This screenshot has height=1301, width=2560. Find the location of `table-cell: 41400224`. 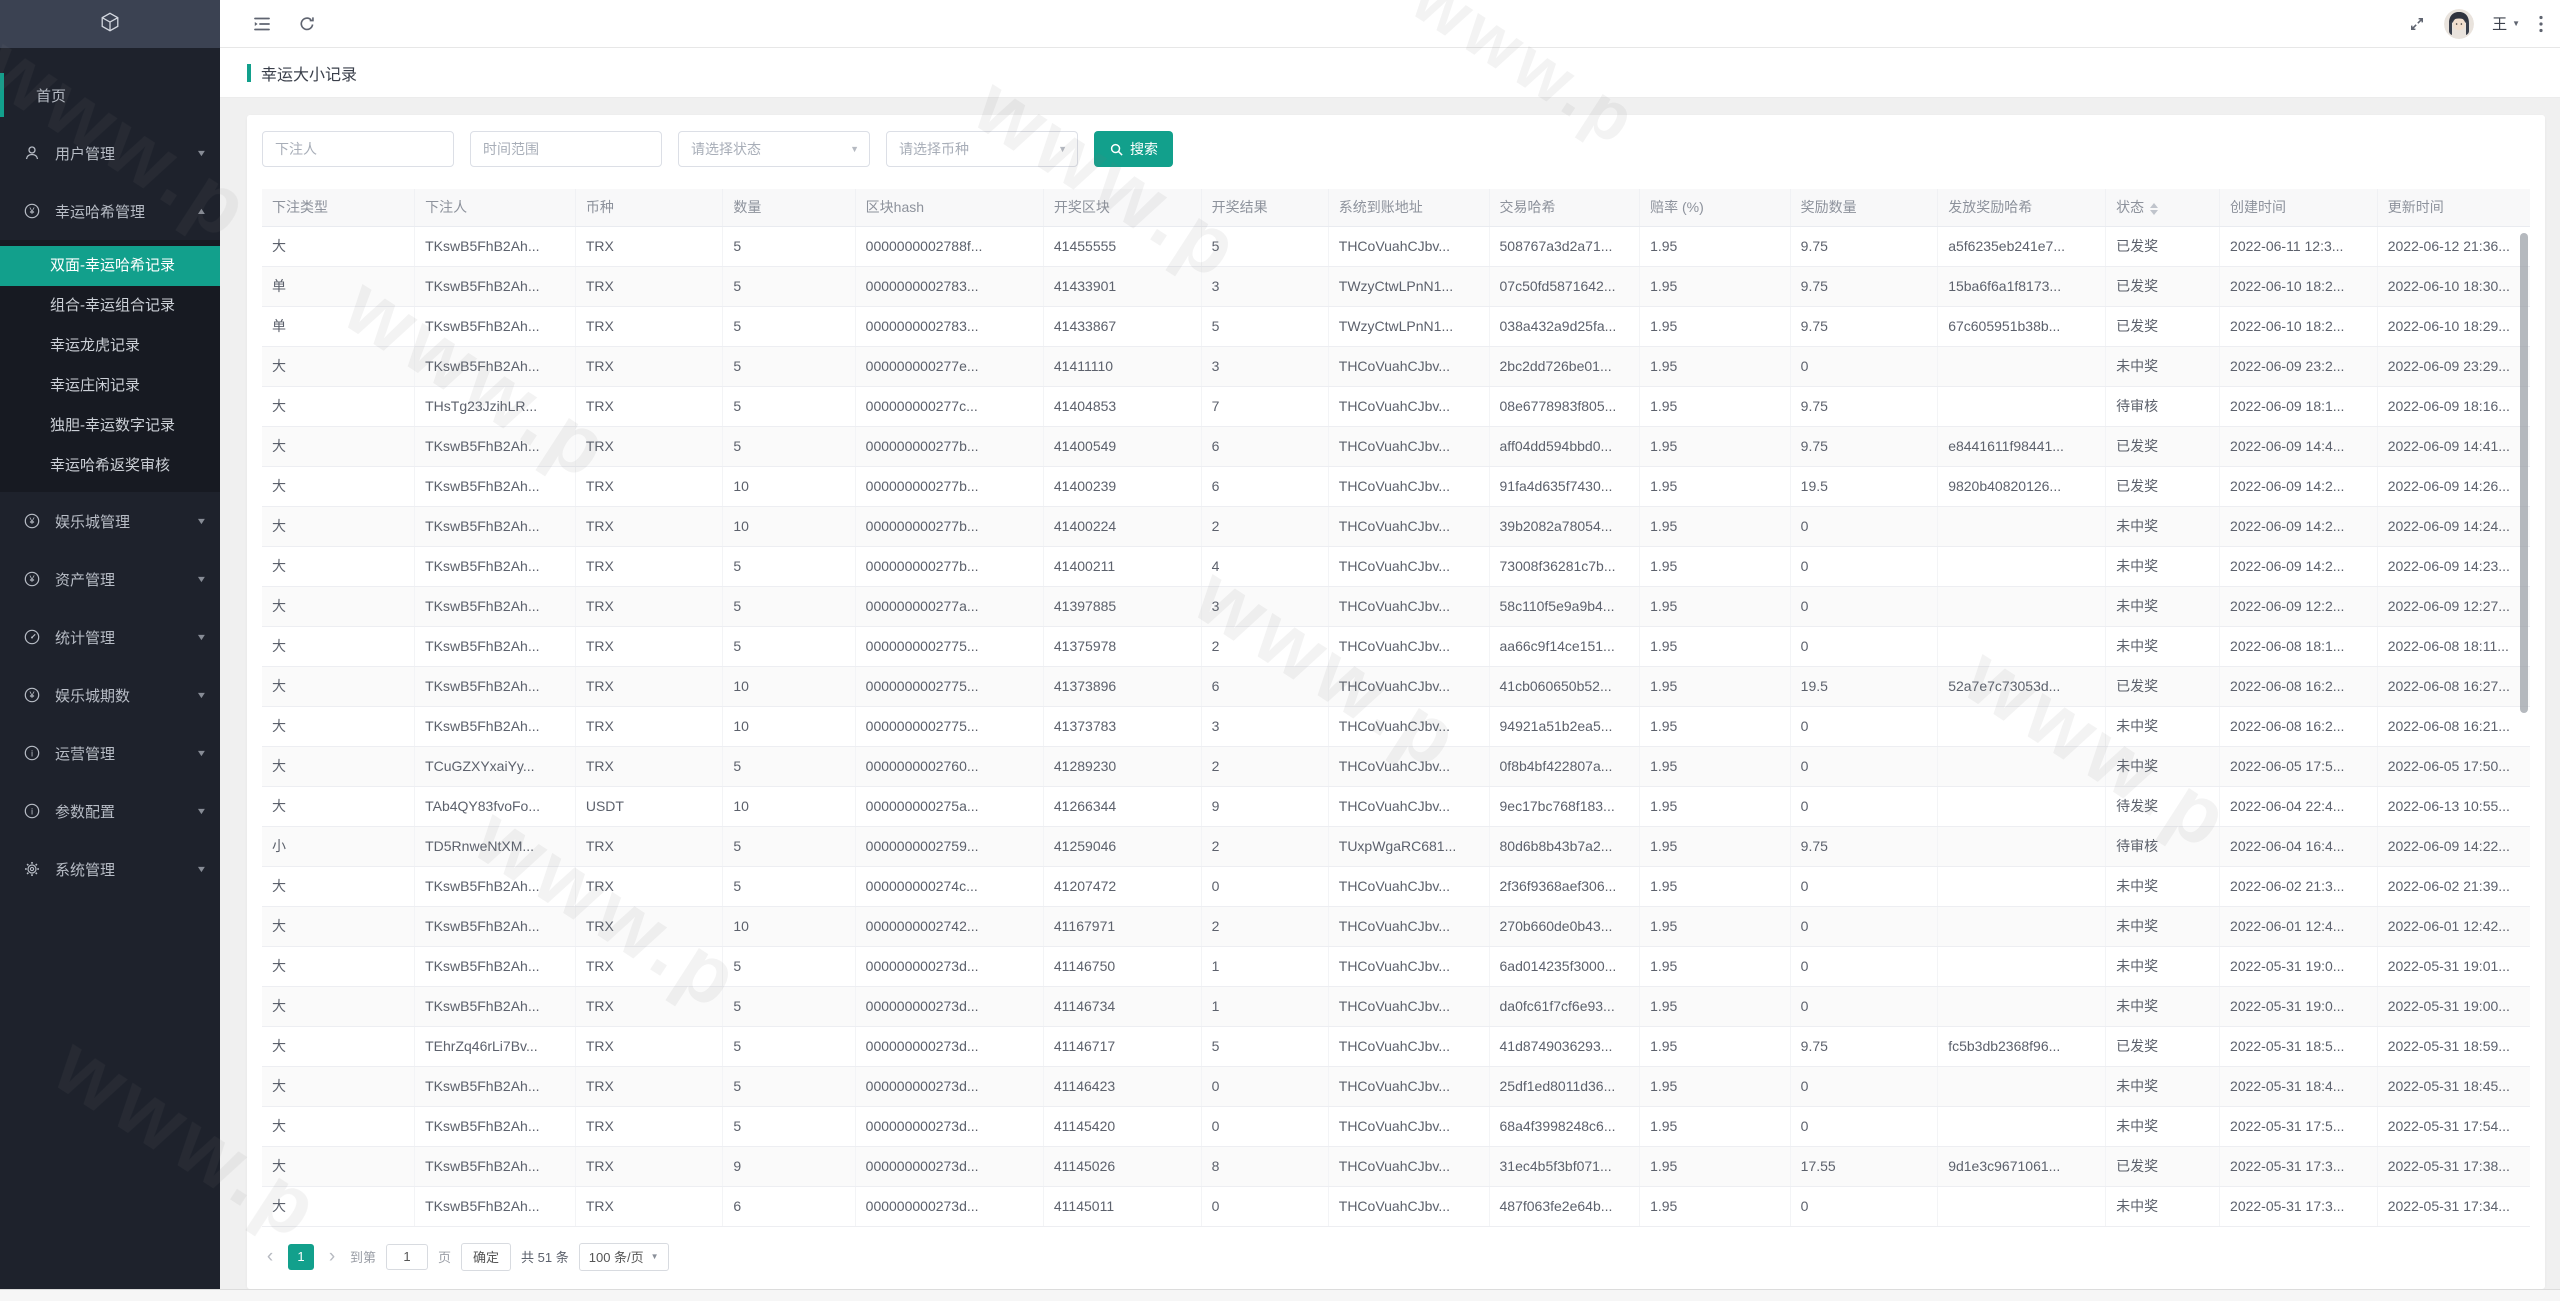

table-cell: 41400224 is located at coordinates (1122, 526).